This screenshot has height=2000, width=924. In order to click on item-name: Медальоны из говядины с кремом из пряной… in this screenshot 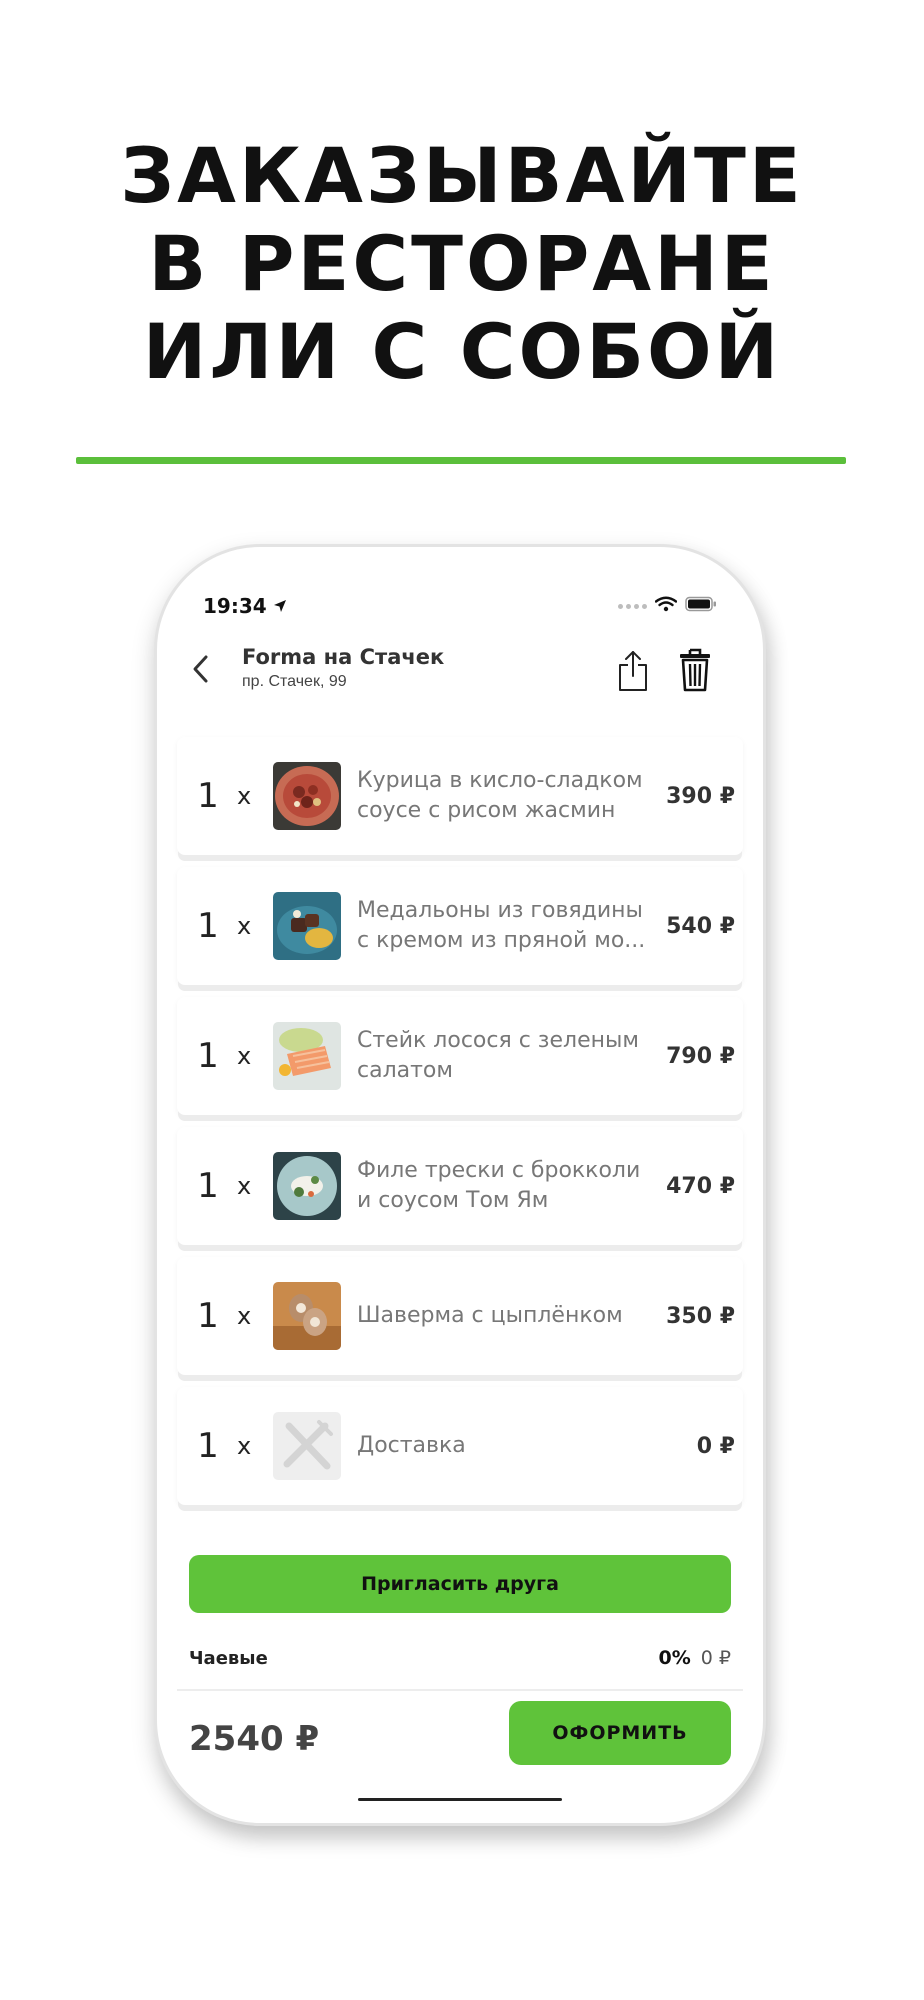, I will do `click(501, 925)`.